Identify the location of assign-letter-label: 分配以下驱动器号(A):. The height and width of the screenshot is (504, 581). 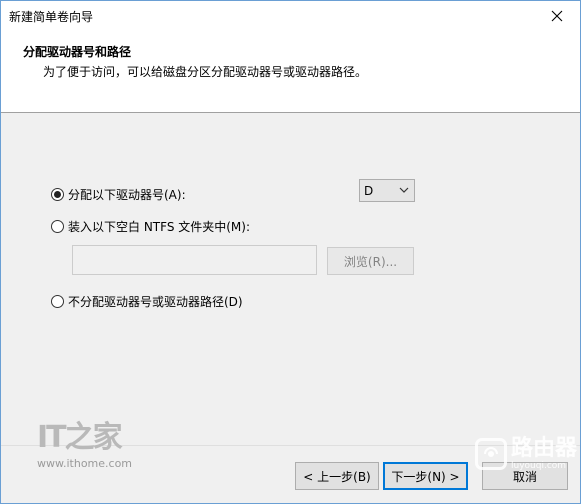
(127, 195).